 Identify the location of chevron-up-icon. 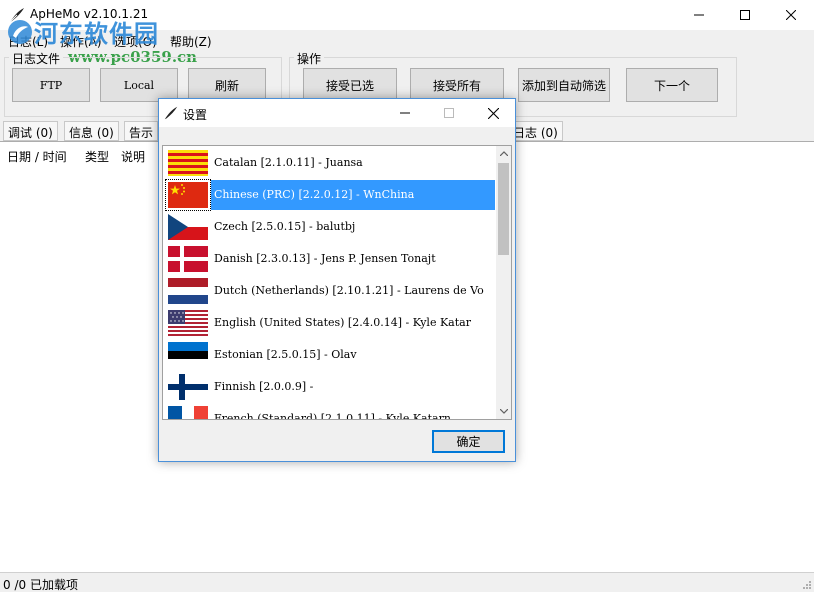
(503, 153).